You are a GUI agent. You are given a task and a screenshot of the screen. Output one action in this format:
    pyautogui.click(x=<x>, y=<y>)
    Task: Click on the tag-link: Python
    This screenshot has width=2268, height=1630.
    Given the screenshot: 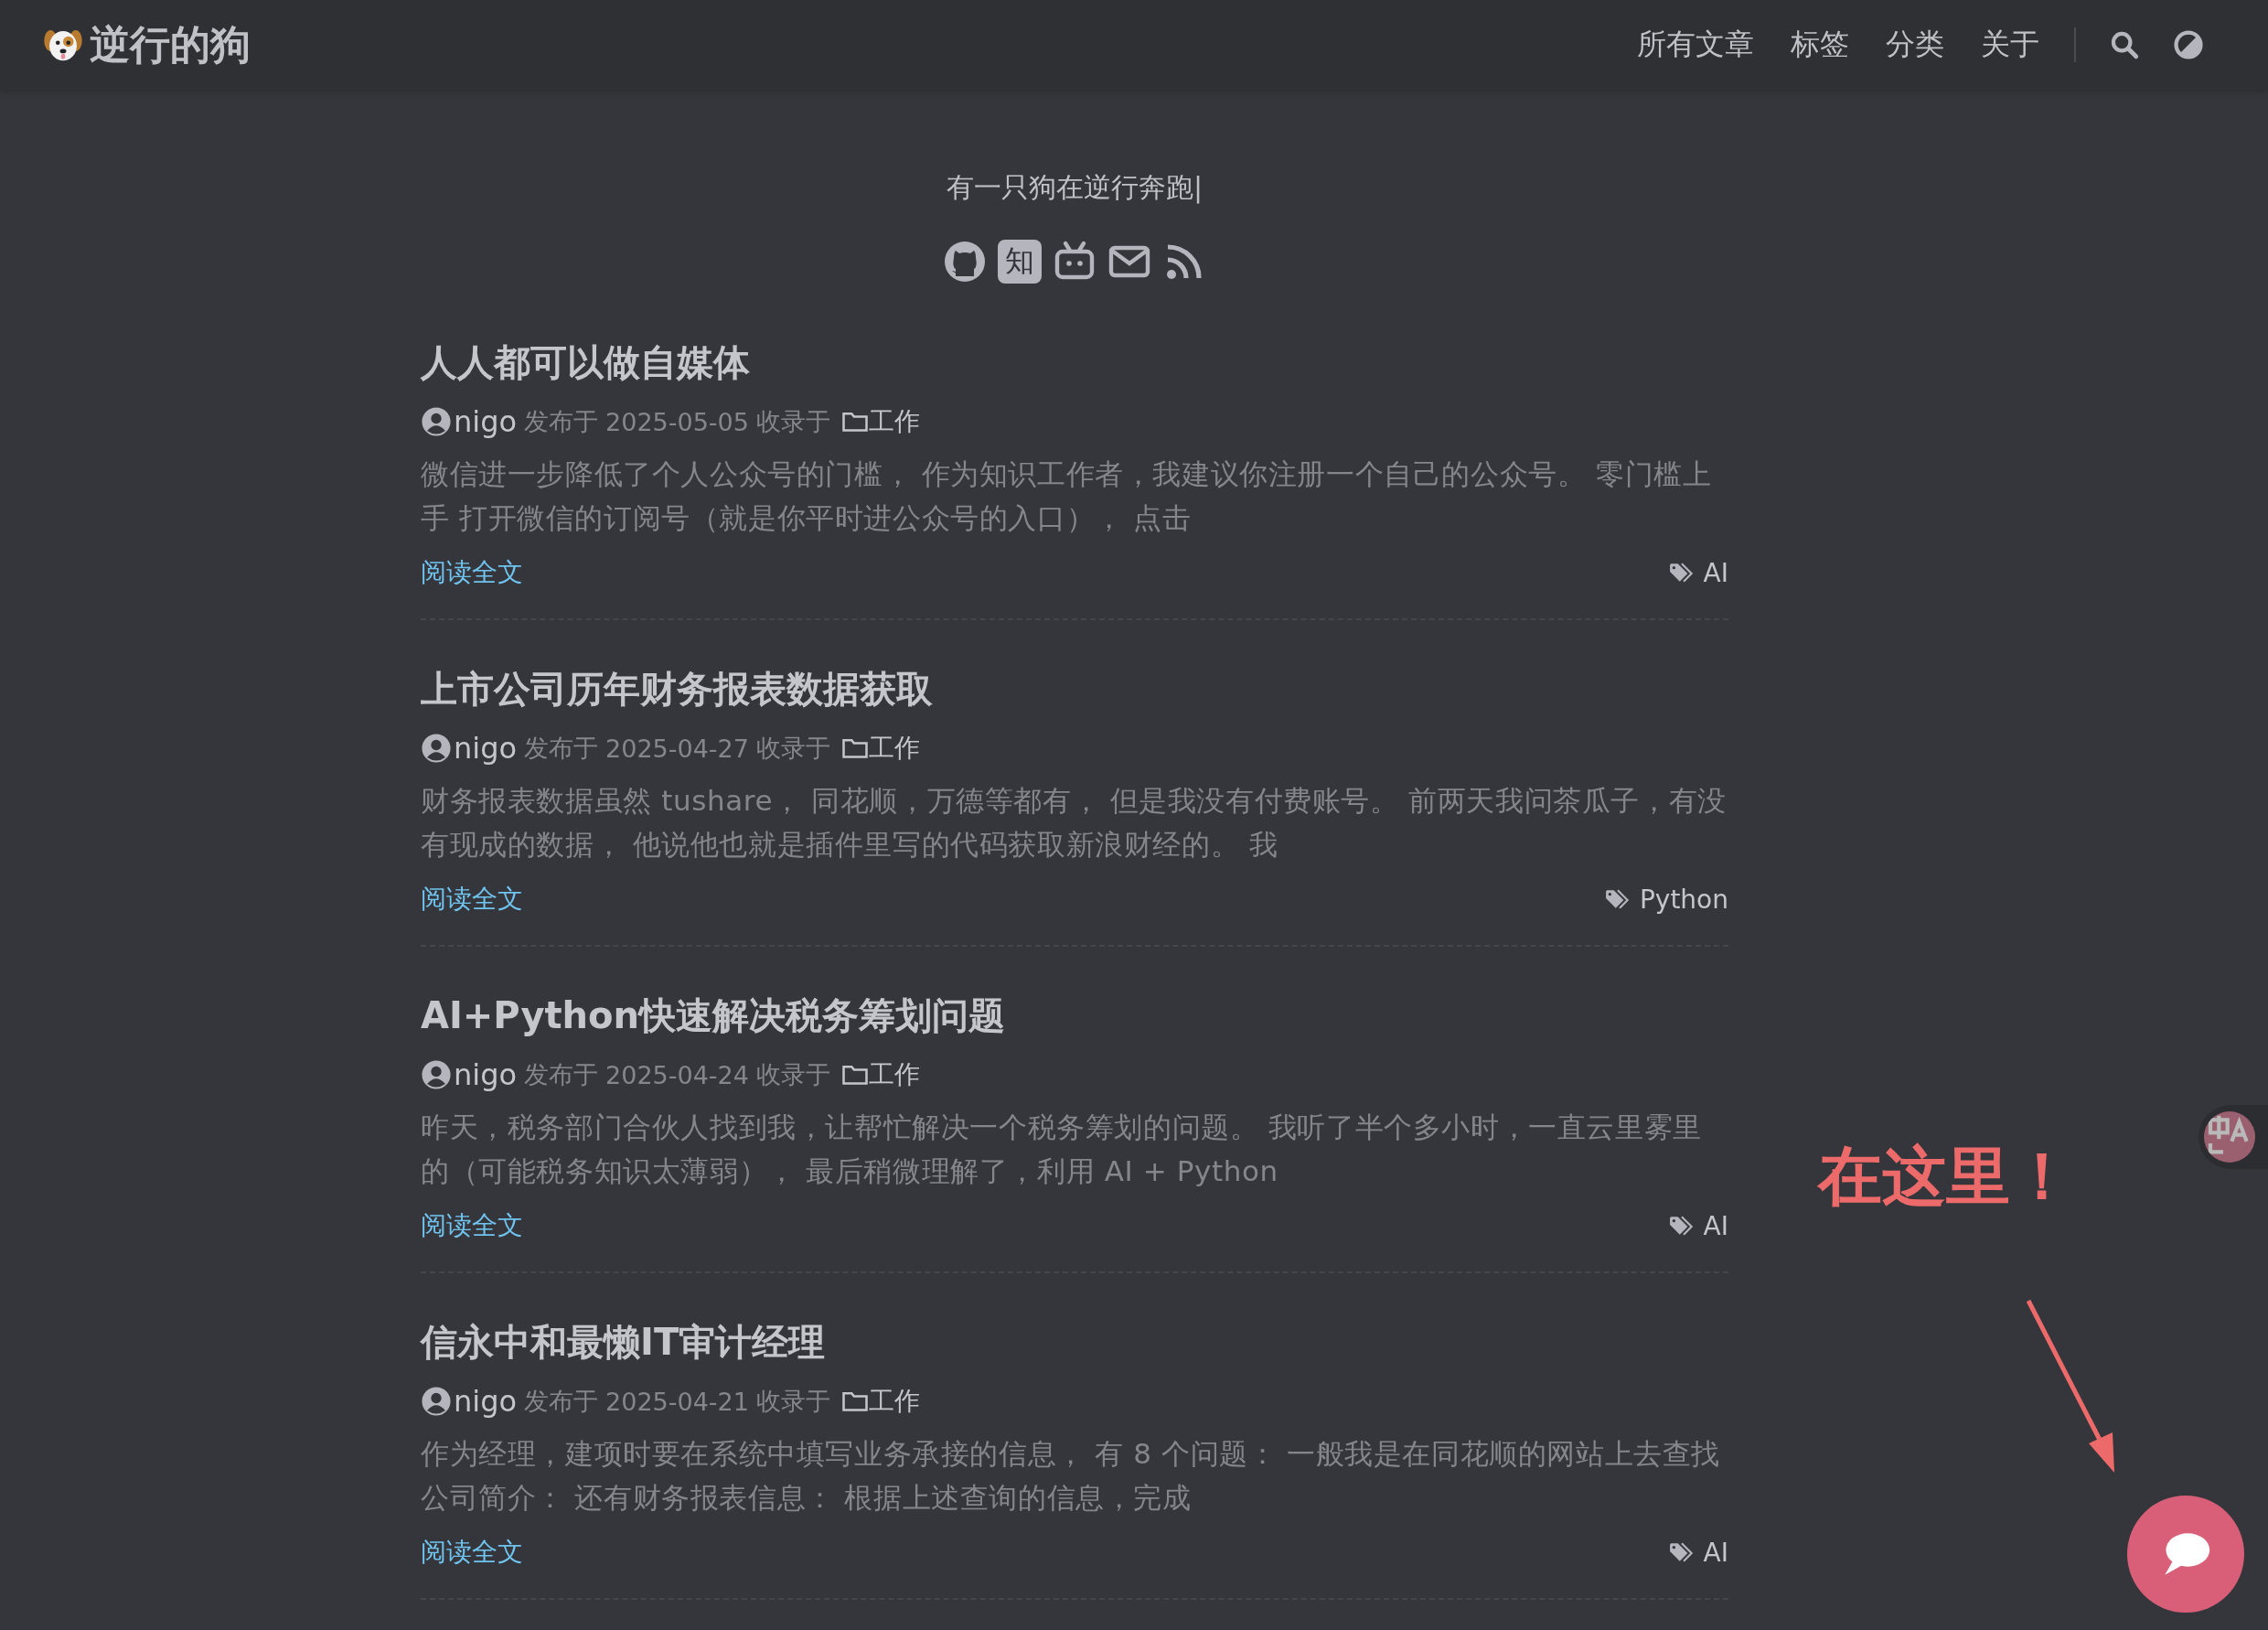 What is the action you would take?
    pyautogui.click(x=1683, y=899)
    